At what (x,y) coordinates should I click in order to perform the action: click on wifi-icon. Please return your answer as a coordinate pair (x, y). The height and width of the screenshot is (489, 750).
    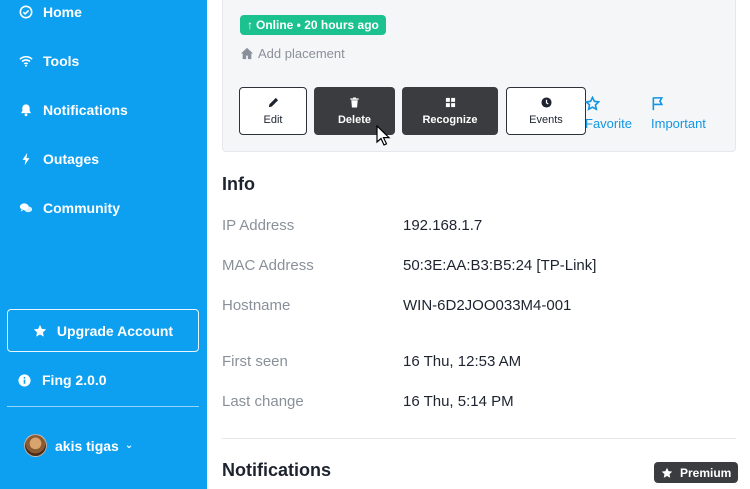
    Looking at the image, I should click on (26, 61).